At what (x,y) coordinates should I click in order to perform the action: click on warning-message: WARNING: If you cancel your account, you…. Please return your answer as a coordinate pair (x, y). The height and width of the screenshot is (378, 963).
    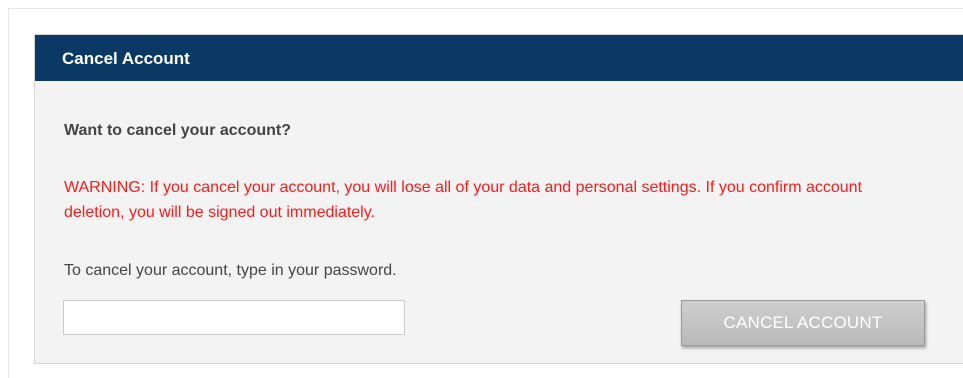
    Looking at the image, I should click on (463, 200).